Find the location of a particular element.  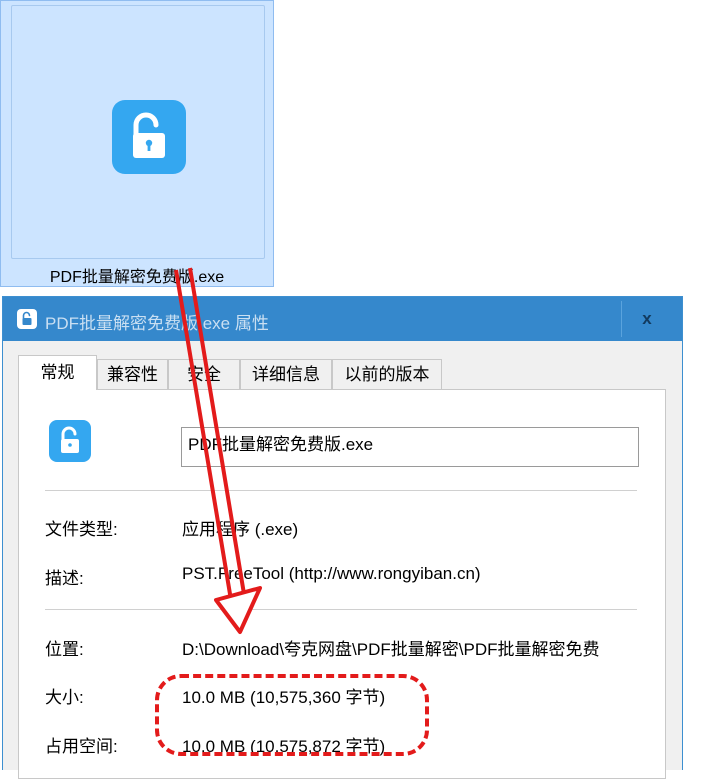

file-name-label: PDF批量解密免费版.exe is located at coordinates (137, 277).